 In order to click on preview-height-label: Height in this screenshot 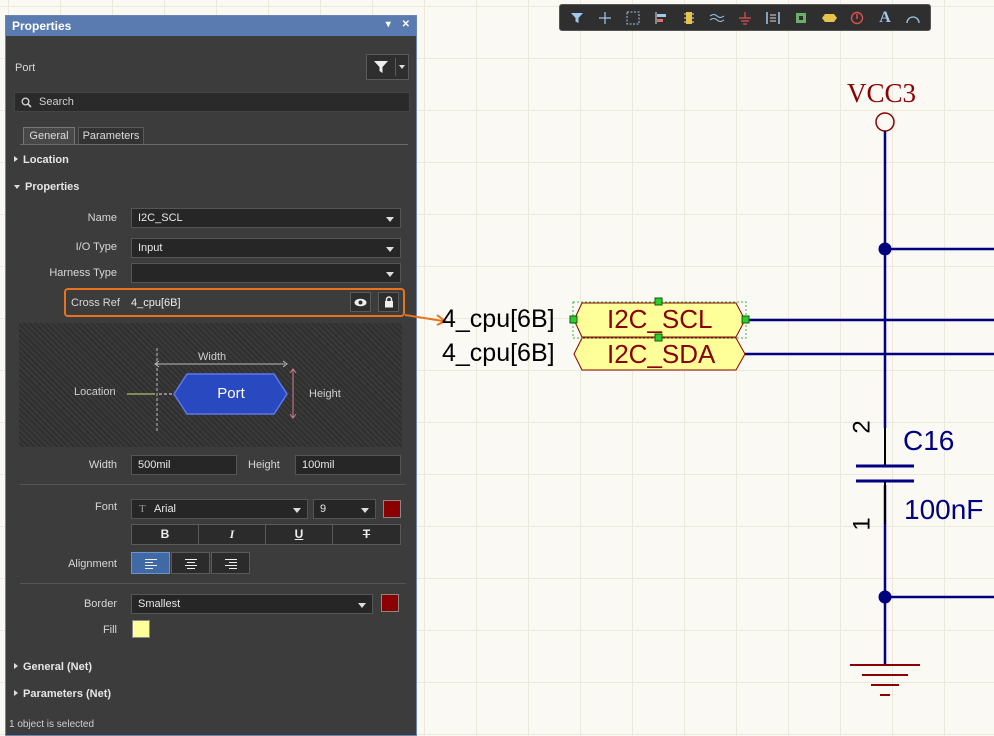, I will do `click(325, 394)`.